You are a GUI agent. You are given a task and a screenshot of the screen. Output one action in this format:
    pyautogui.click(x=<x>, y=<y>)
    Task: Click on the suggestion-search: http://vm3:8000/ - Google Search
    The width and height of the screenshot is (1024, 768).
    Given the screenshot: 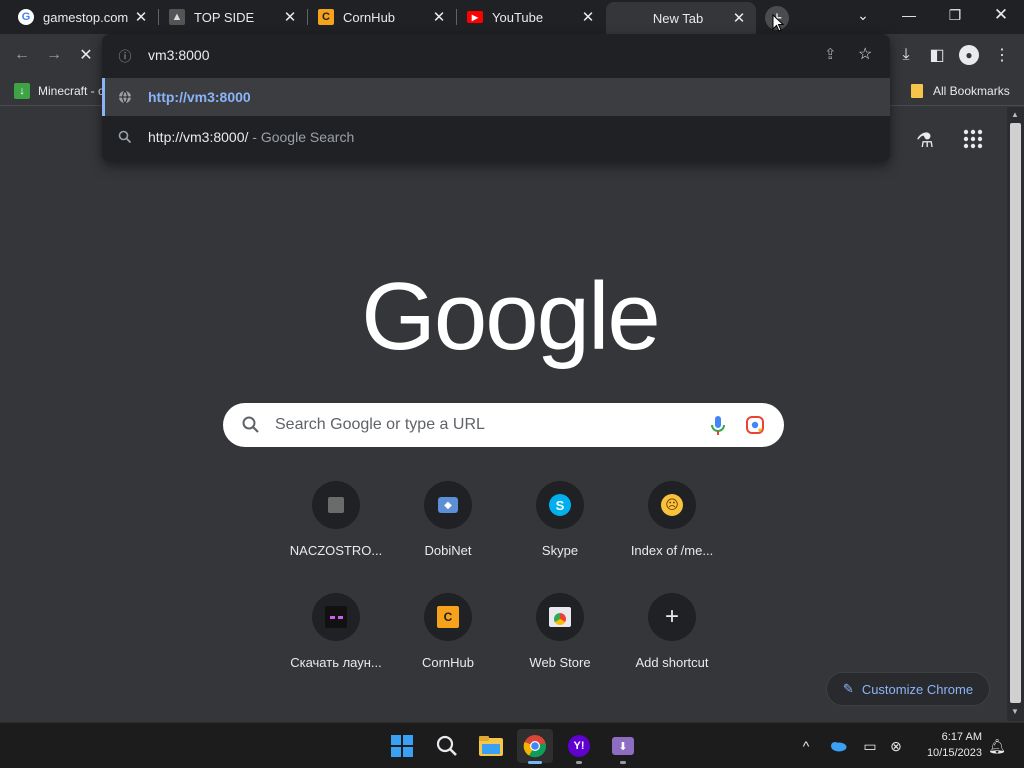 What is the action you would take?
    pyautogui.click(x=496, y=137)
    